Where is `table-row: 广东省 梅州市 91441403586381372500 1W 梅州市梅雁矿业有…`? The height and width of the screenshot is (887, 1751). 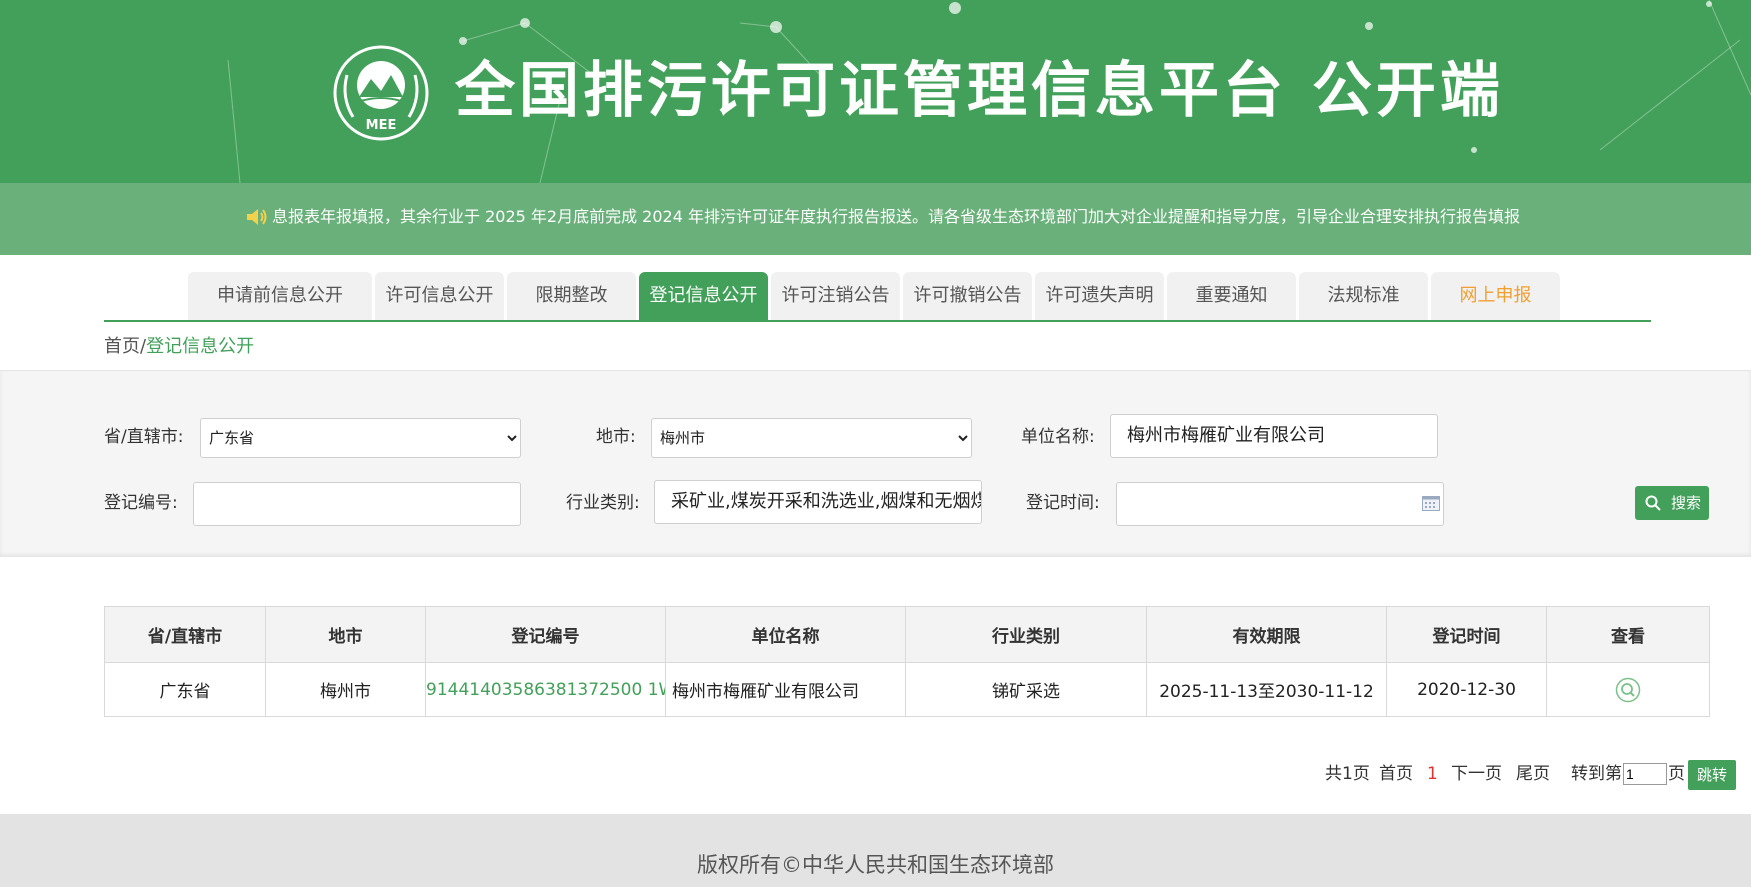
table-row: 广东省 梅州市 91441403586381372500 1W 梅州市梅雁矿业有… is located at coordinates (907, 689).